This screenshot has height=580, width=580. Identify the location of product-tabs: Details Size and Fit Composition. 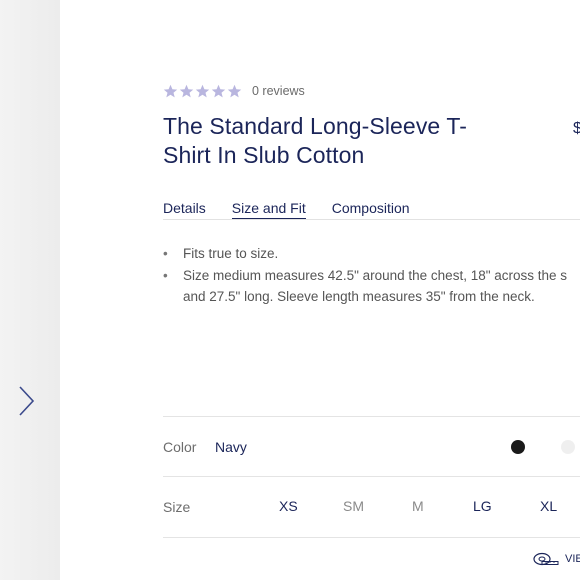
(371, 210).